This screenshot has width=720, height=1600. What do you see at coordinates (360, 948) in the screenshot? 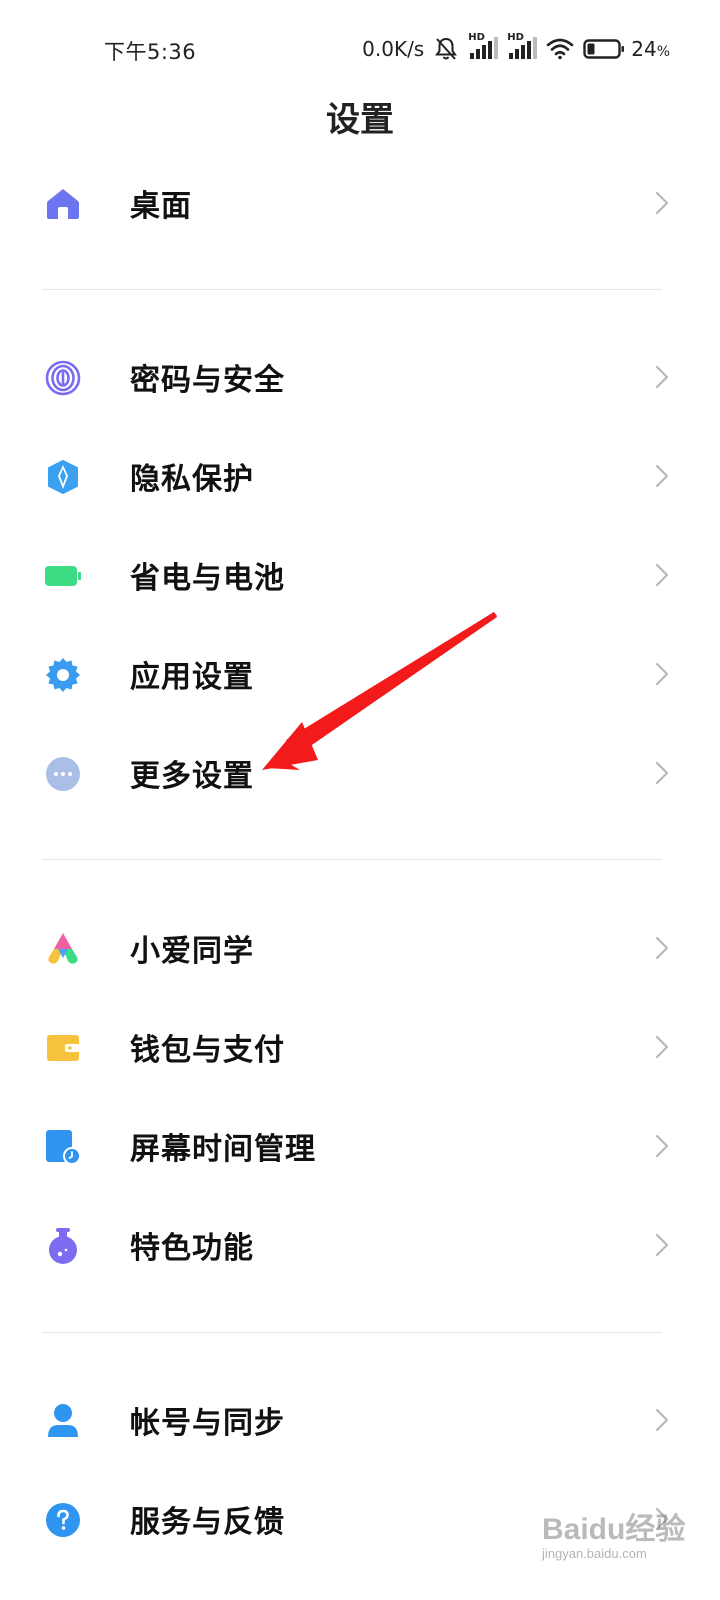
I see `settings-item-xiaoai: 小爱同学` at bounding box center [360, 948].